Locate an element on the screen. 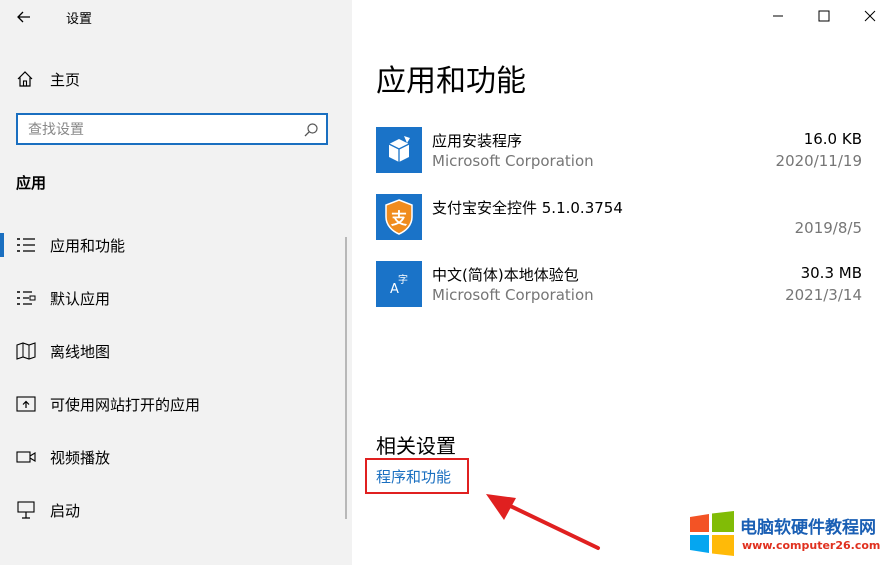  back-arrow-icon is located at coordinates (23, 17).